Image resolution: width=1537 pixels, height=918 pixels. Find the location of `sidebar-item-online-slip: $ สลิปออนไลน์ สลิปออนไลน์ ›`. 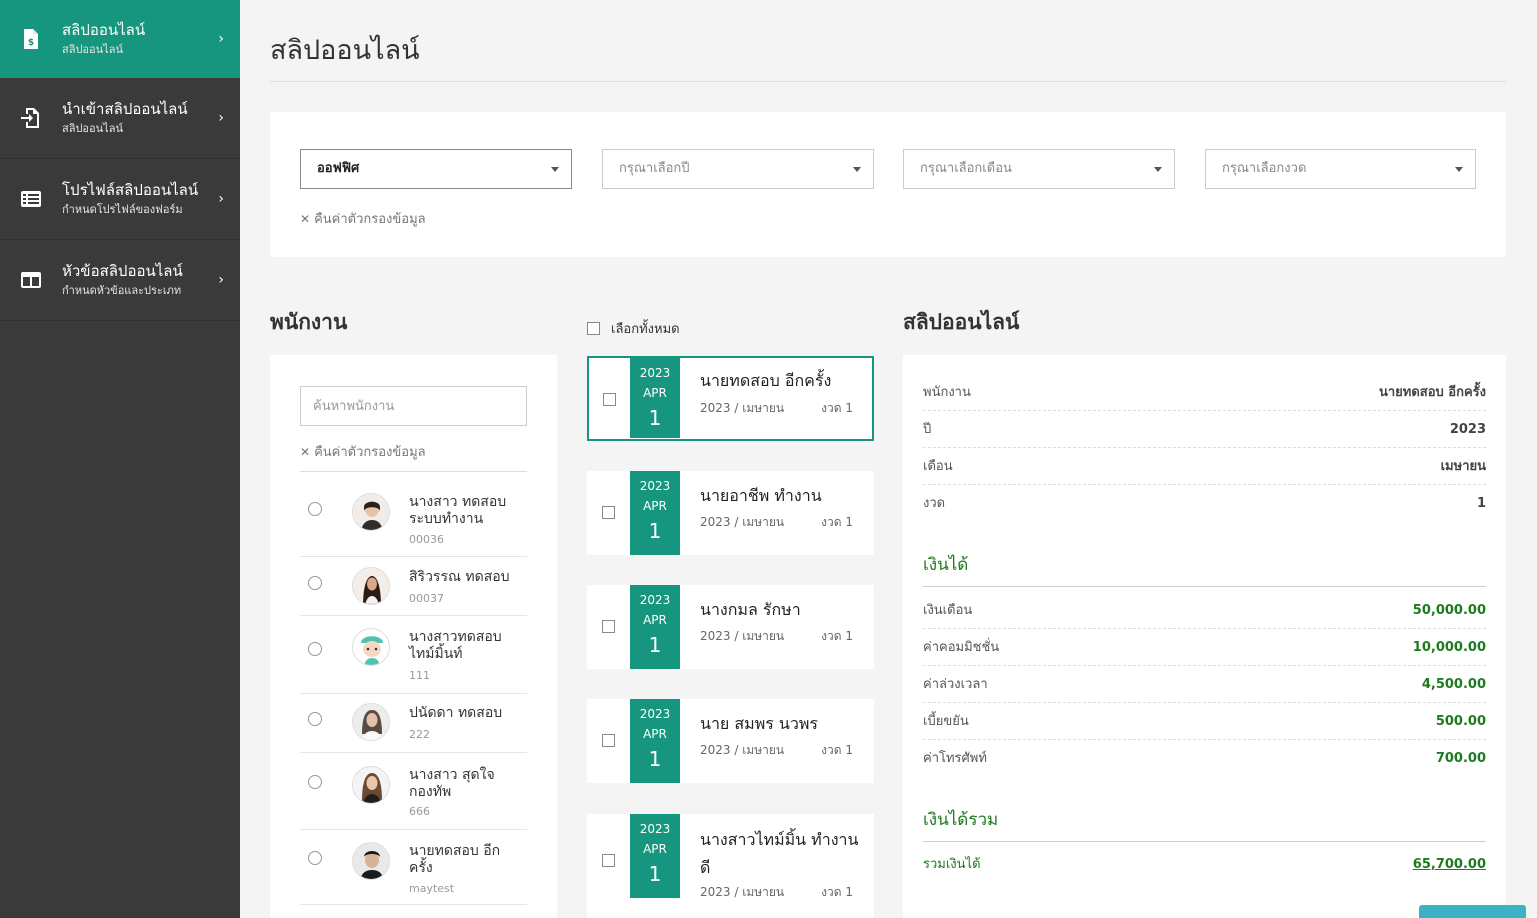

sidebar-item-online-slip: $ สลิปออนไลน์ สลิปออนไลน์ › is located at coordinates (120, 39).